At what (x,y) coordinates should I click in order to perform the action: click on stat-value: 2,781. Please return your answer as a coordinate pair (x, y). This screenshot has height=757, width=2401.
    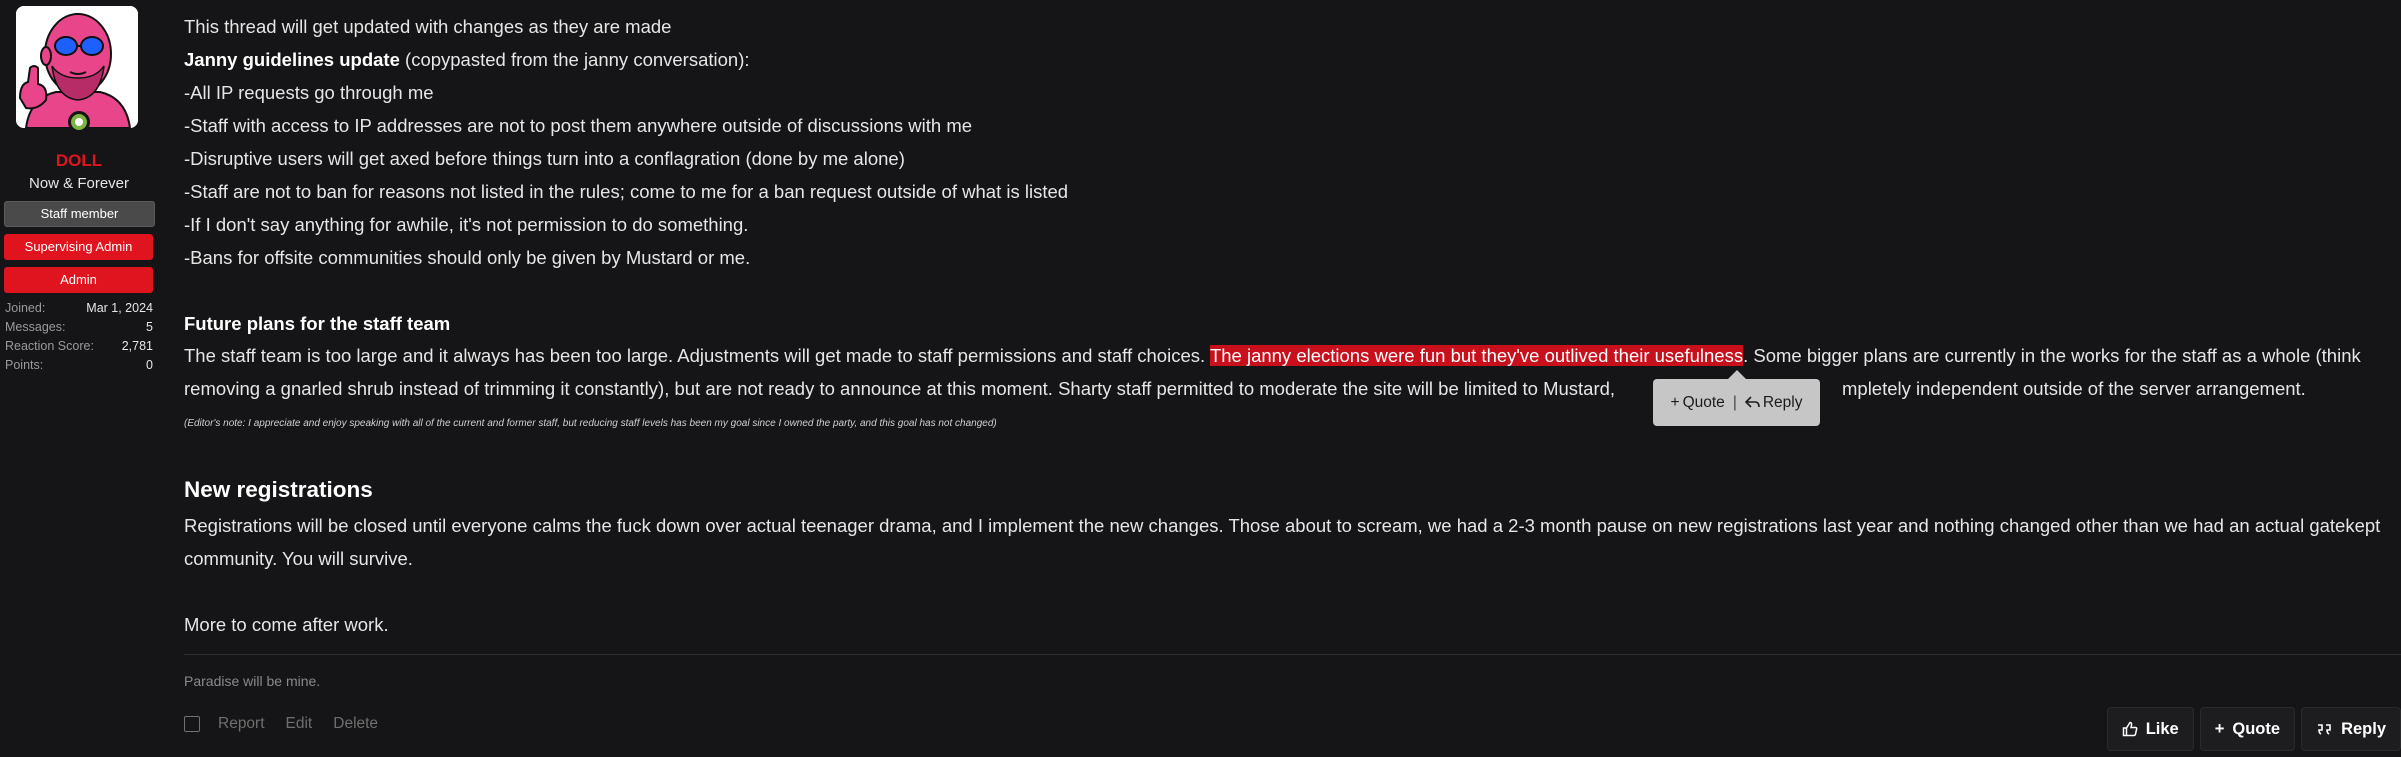
    Looking at the image, I should click on (137, 346).